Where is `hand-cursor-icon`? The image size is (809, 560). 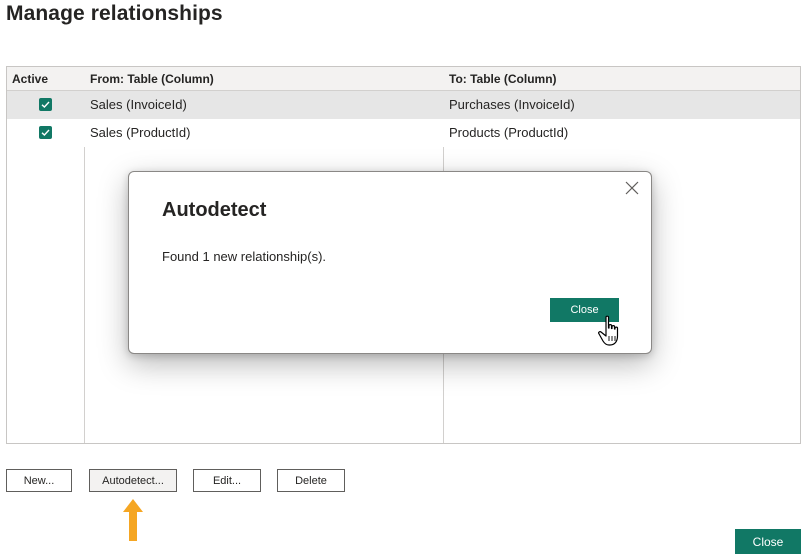
hand-cursor-icon is located at coordinates (608, 330).